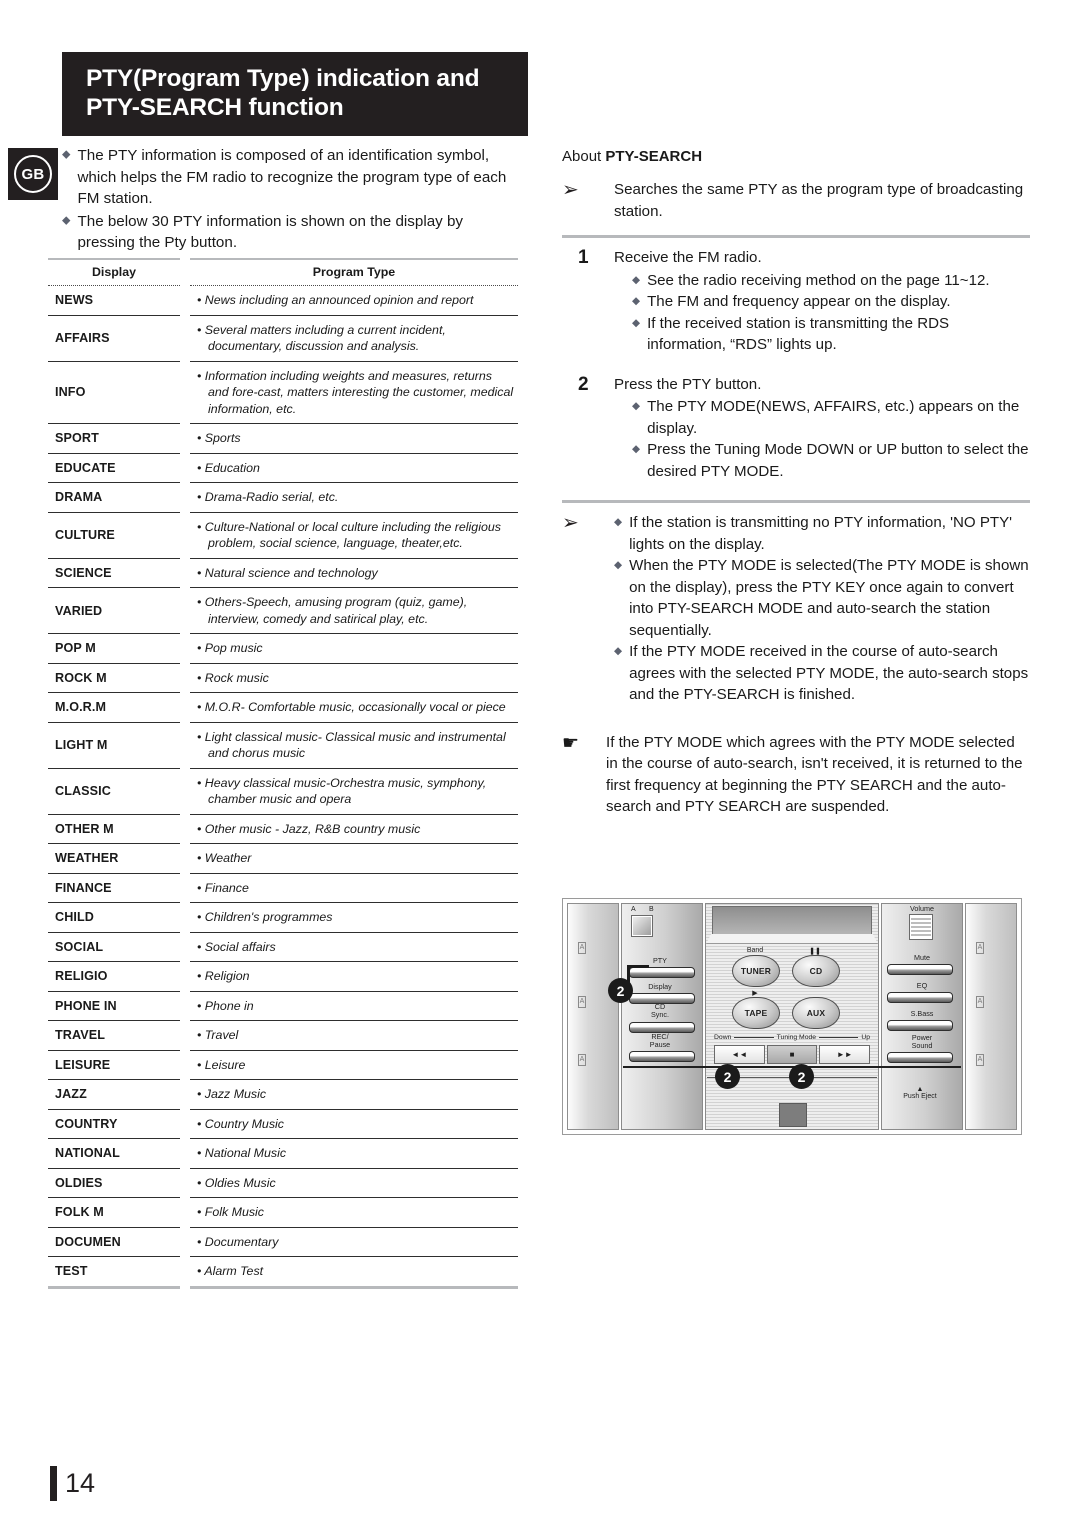 Image resolution: width=1080 pixels, height=1520 pixels. Describe the element at coordinates (114, 1183) in the screenshot. I see `table-cell-display: OLDIES` at that location.